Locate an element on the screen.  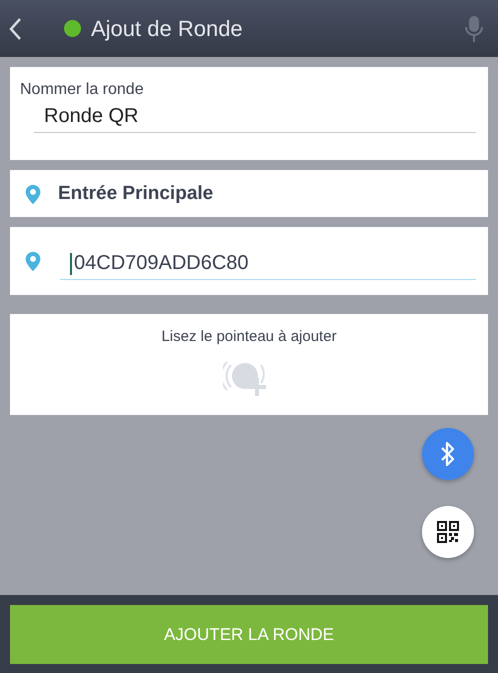
qr-code-icon is located at coordinates (448, 532).